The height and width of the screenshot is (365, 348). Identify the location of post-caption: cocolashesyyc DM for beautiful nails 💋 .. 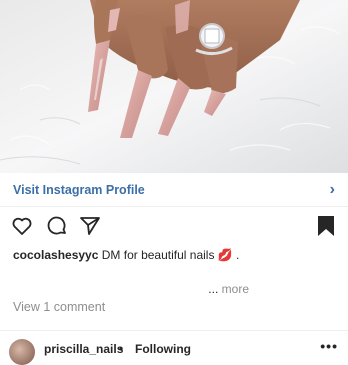
(126, 255).